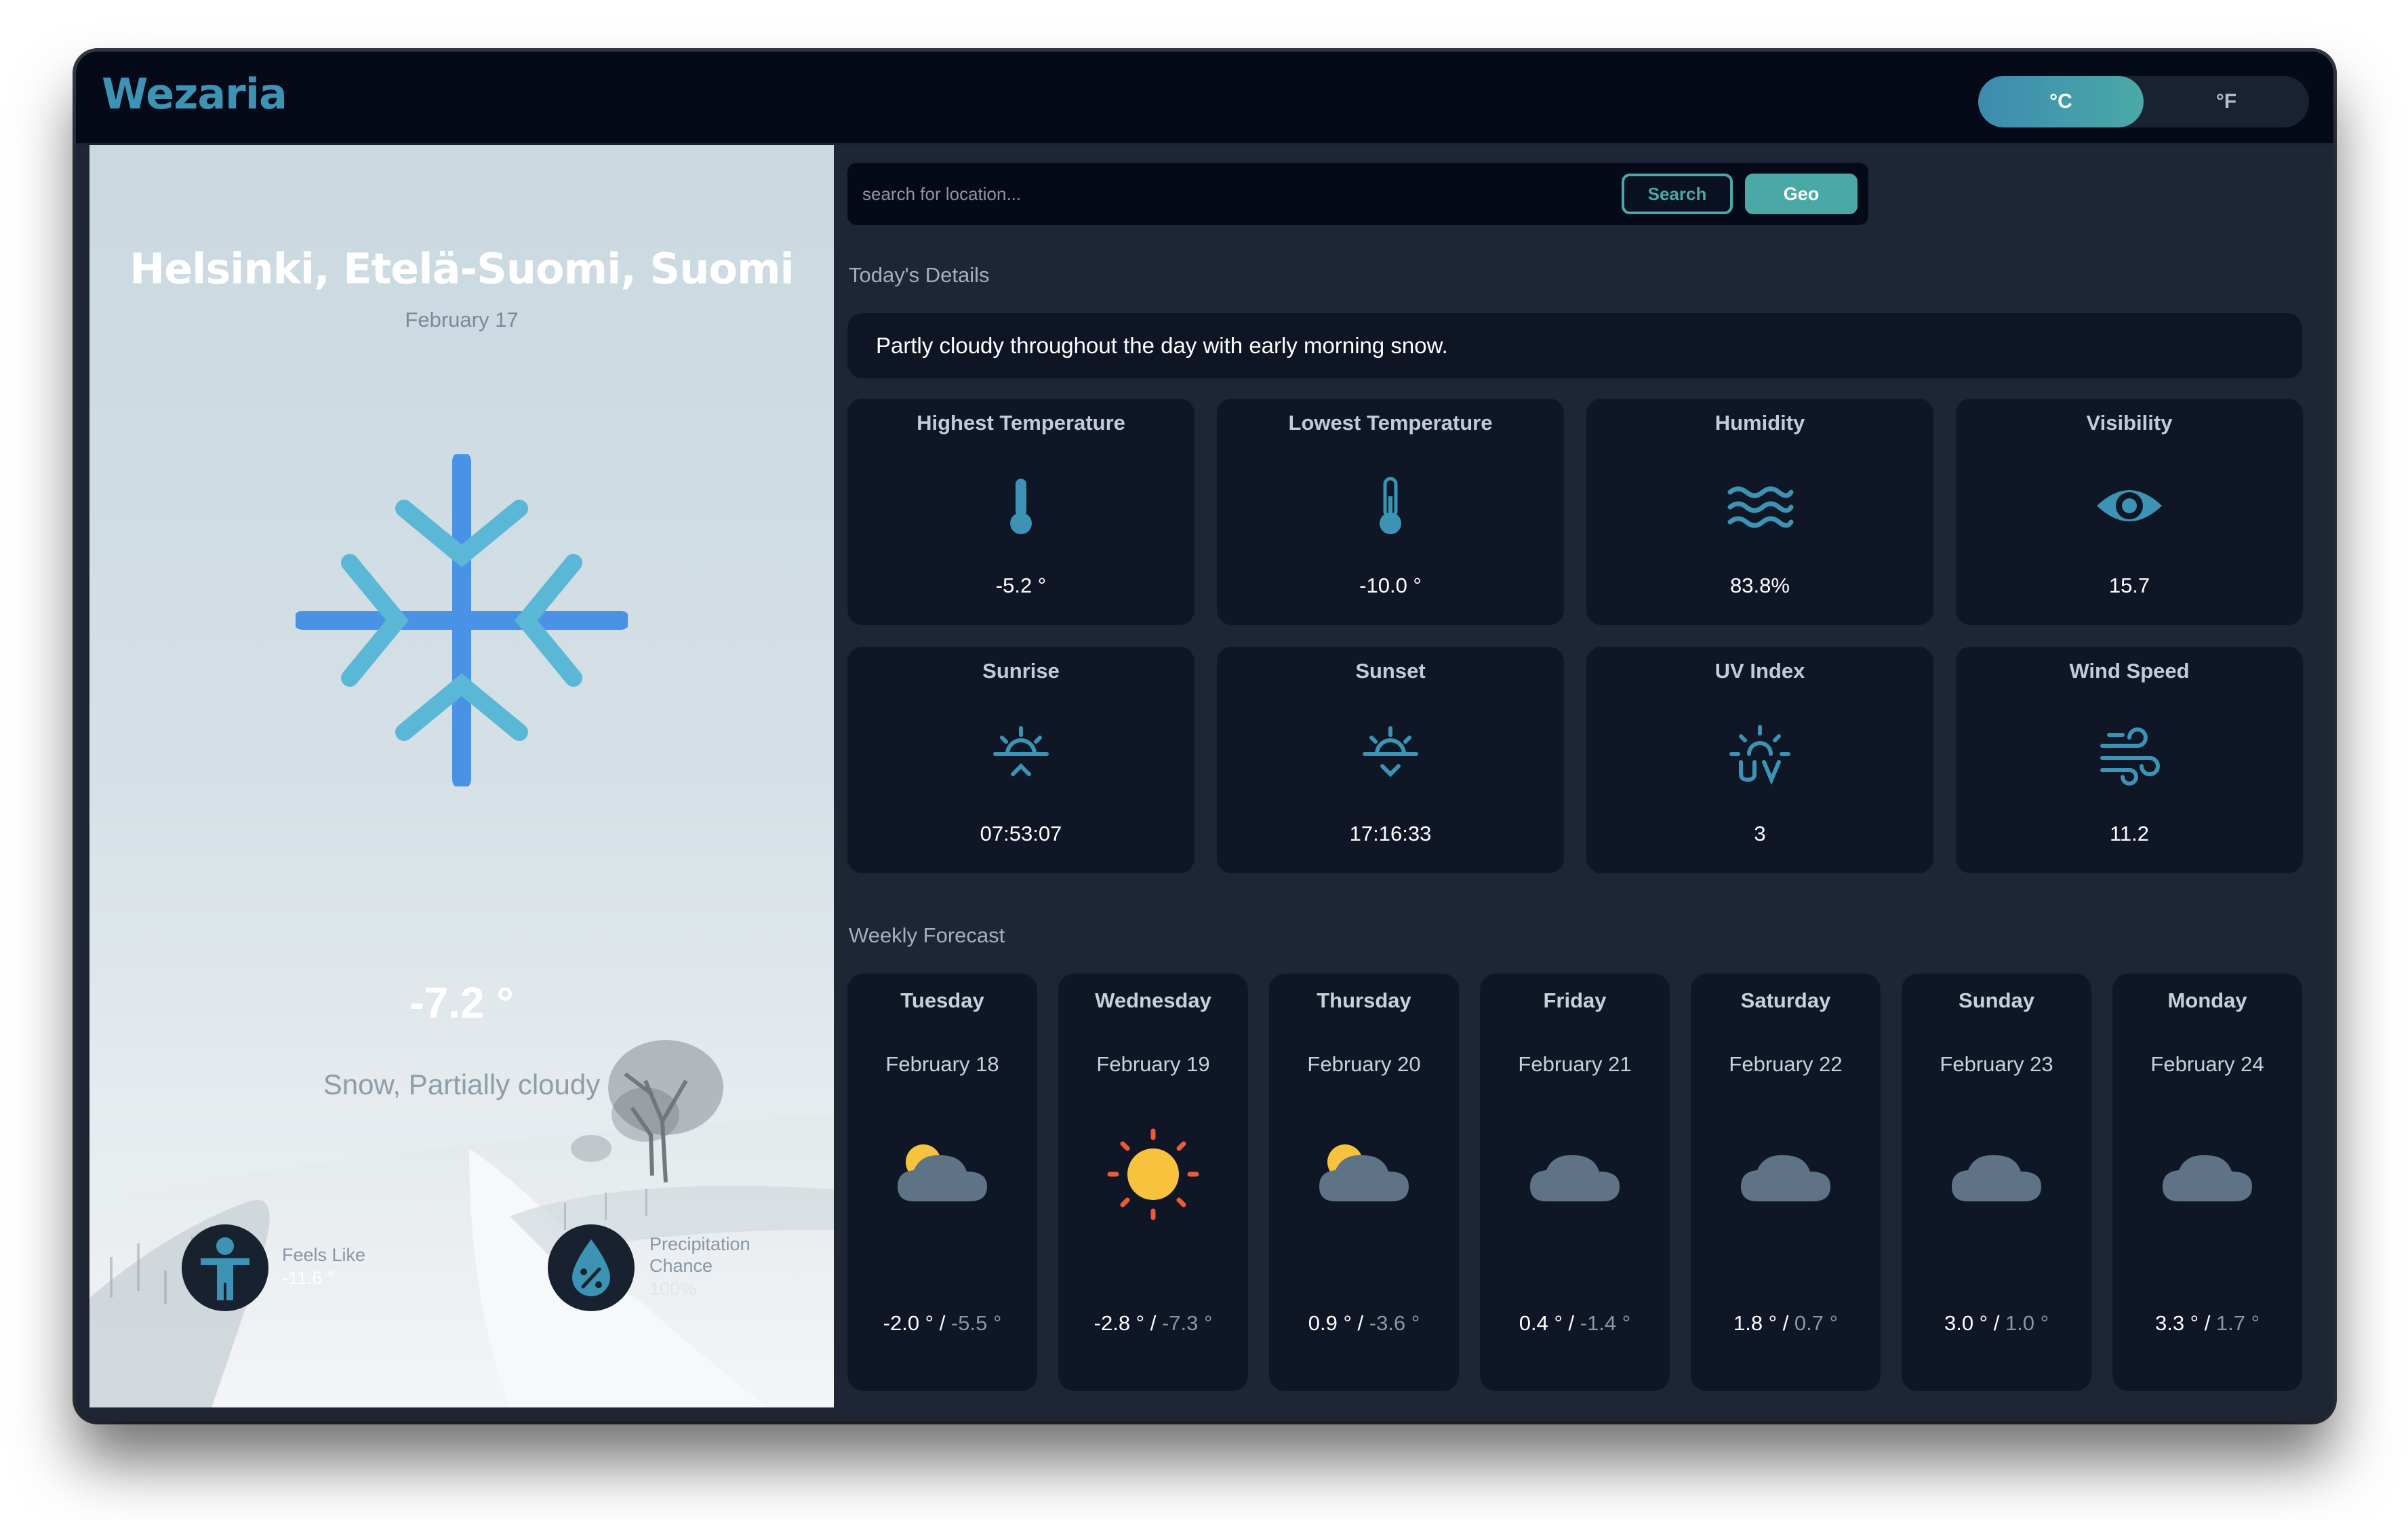  I want to click on uv-index-card: UV Index 3, so click(1759, 760).